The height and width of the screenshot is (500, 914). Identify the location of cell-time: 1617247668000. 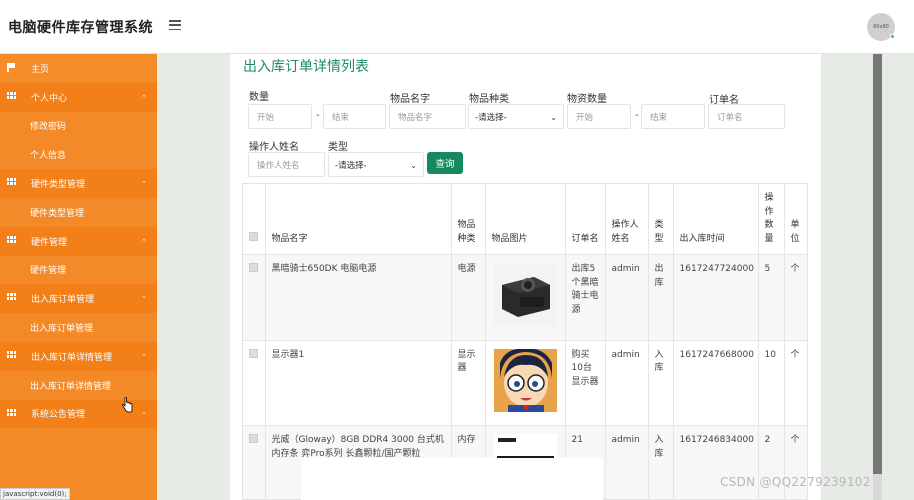
(716, 383).